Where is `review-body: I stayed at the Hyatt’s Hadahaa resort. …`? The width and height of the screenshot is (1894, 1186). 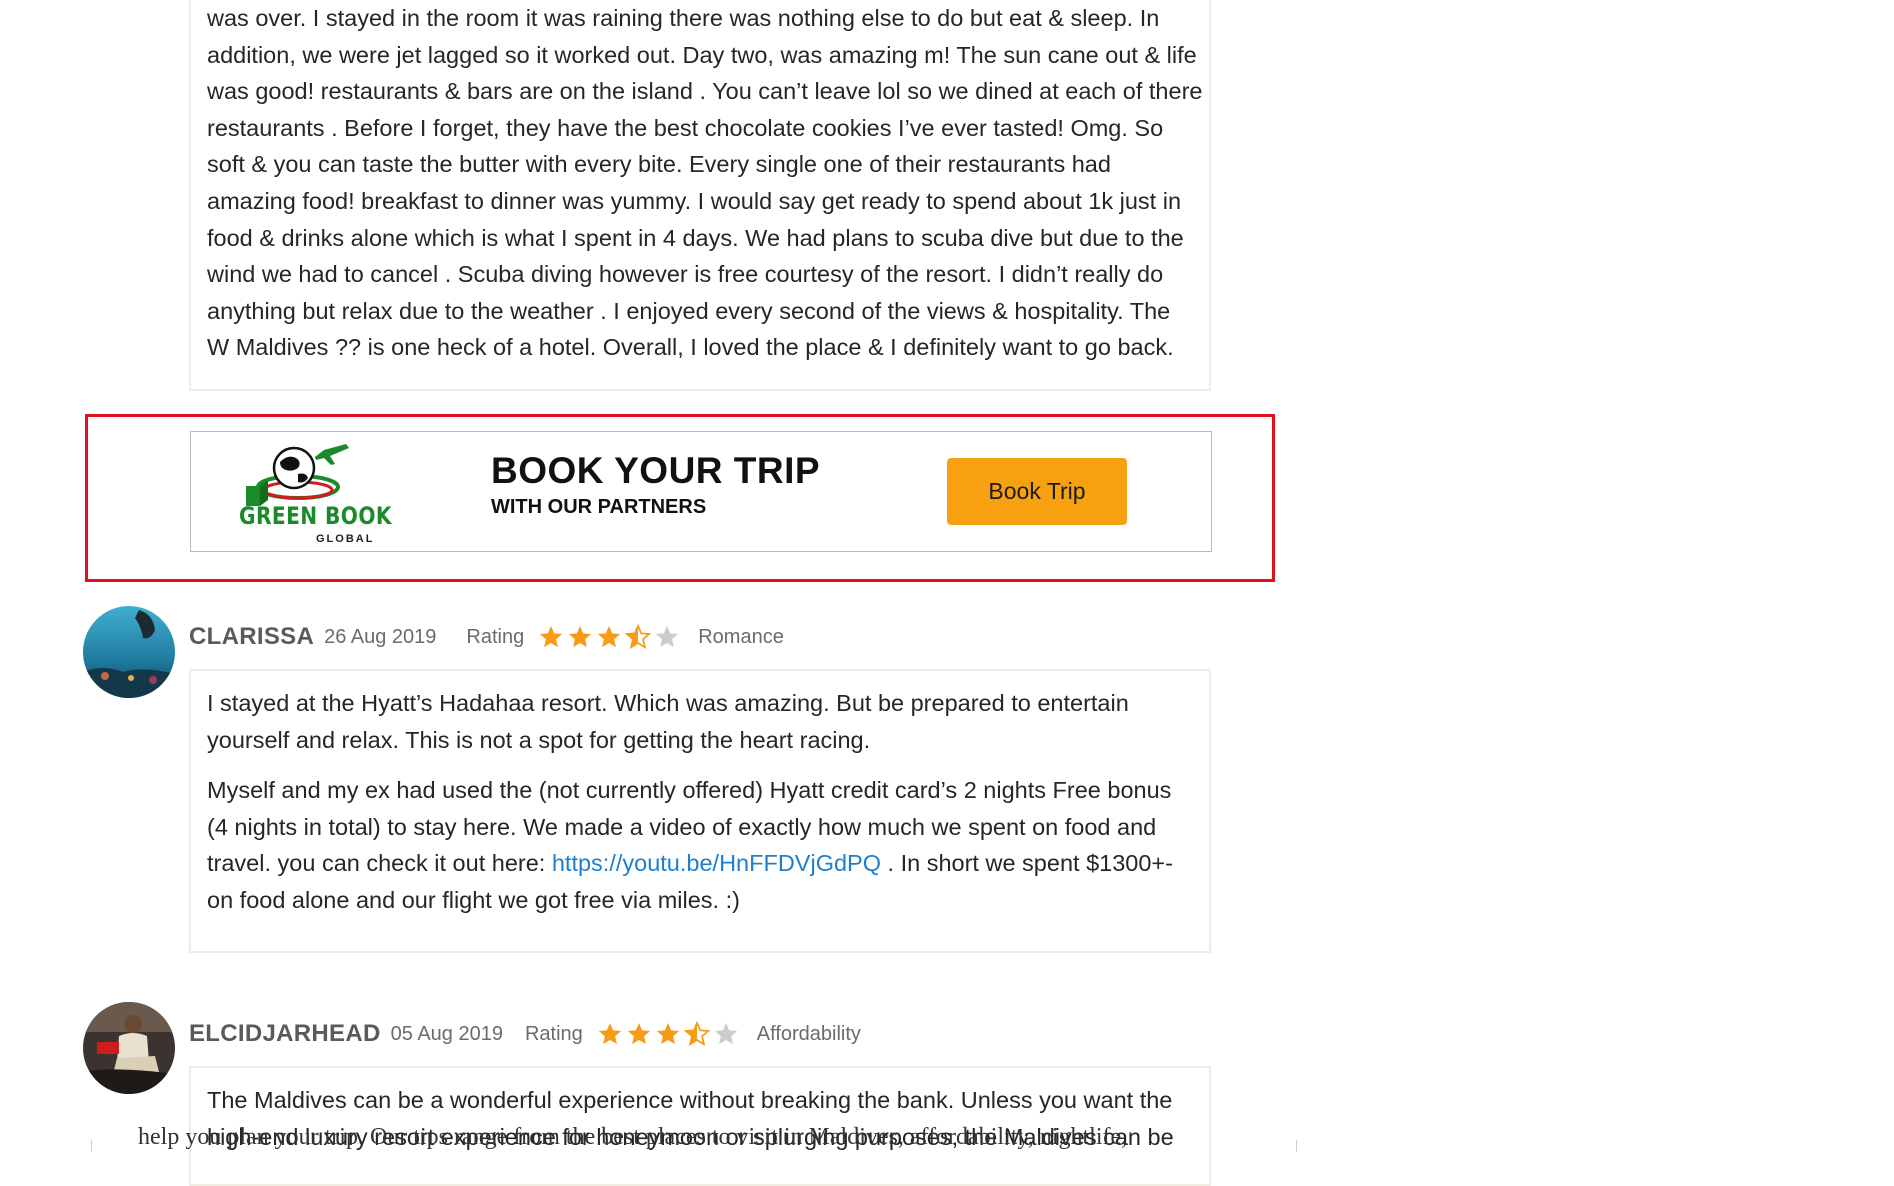 review-body: I stayed at the Hyatt’s Hadahaa resort. … is located at coordinates (700, 811).